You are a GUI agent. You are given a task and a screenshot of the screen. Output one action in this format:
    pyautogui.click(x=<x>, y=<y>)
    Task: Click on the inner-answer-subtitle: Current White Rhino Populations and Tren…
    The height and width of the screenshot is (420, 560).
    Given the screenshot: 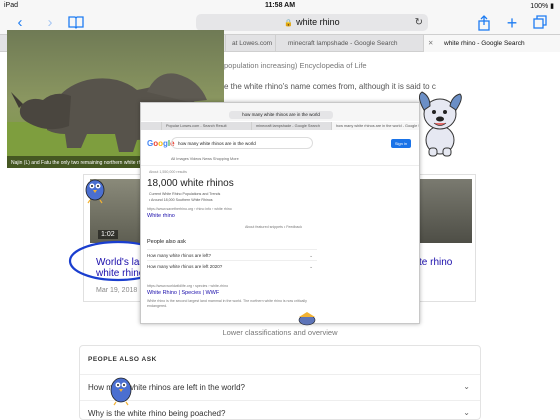 What is the action you would take?
    pyautogui.click(x=185, y=194)
    